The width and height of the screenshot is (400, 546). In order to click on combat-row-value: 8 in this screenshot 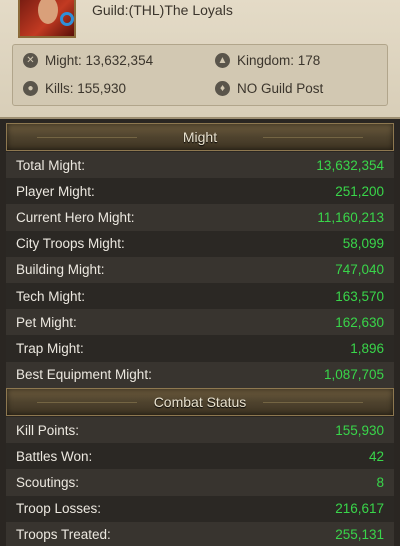, I will do `click(380, 482)`.